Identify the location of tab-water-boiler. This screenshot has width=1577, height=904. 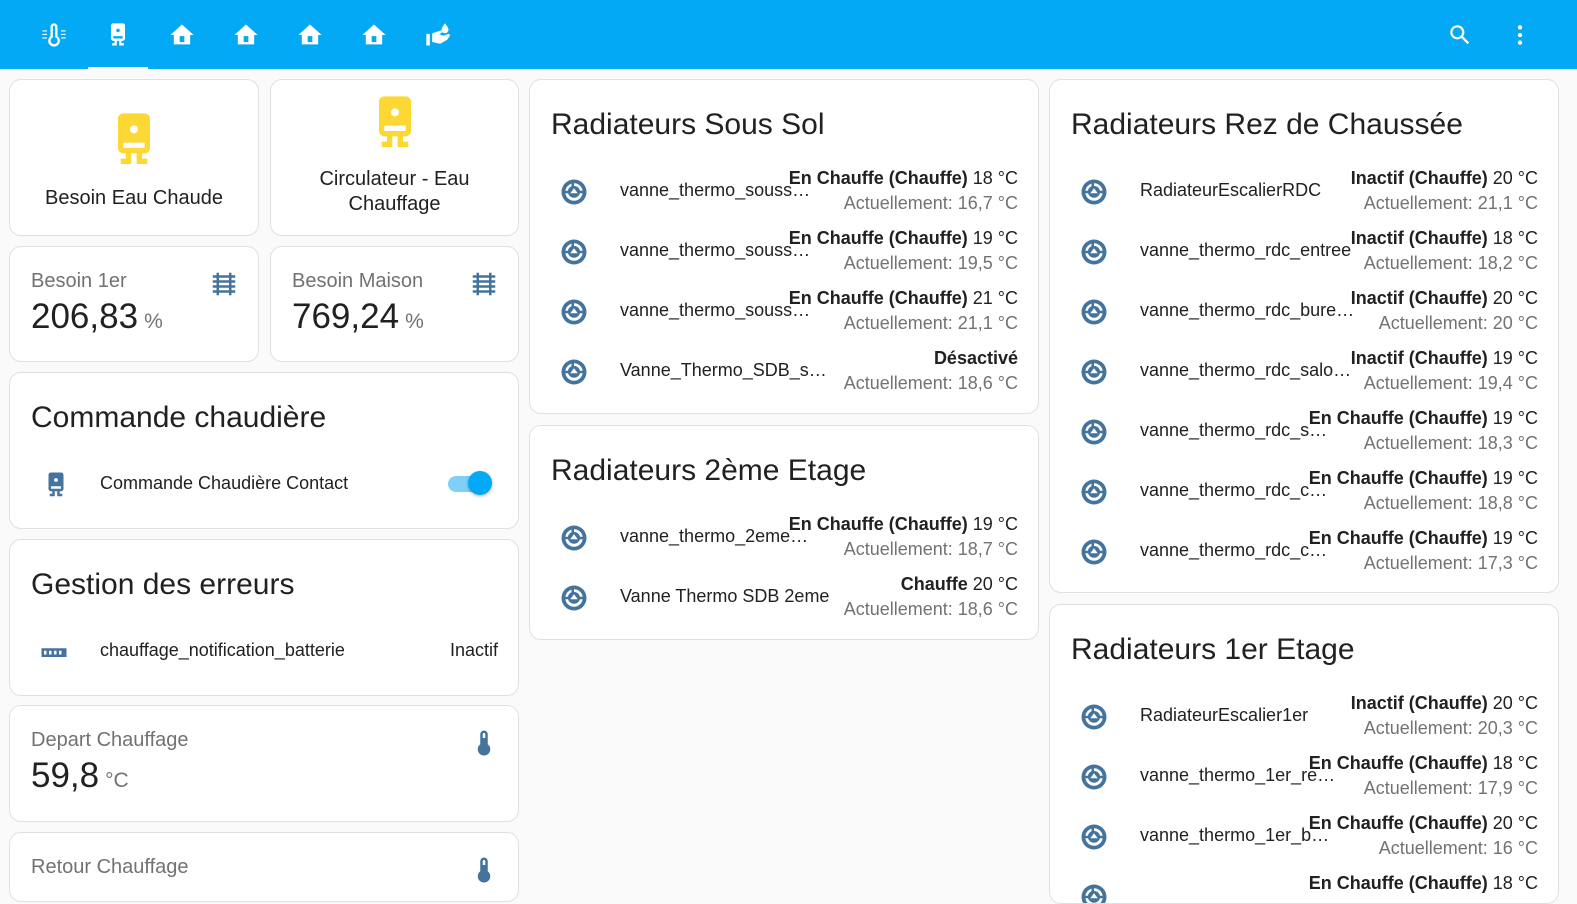
(118, 34).